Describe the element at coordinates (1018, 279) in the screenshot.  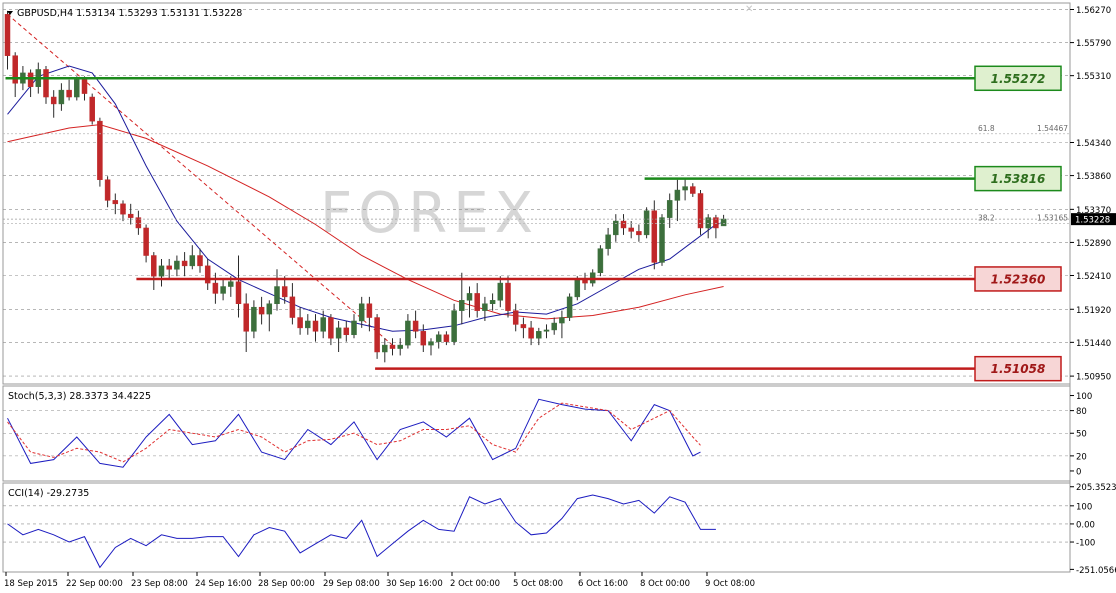
I see `level-label: 1.52360` at that location.